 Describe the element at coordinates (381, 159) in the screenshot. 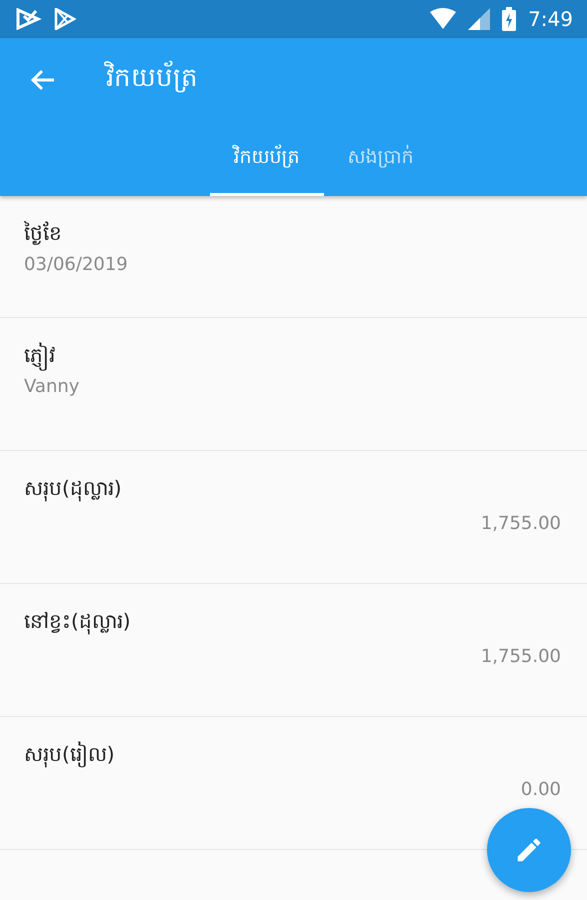

I see `tab: សងប្រាក់` at that location.